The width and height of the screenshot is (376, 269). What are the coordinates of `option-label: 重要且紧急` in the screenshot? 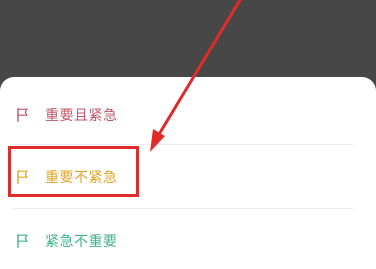 It's located at (81, 116).